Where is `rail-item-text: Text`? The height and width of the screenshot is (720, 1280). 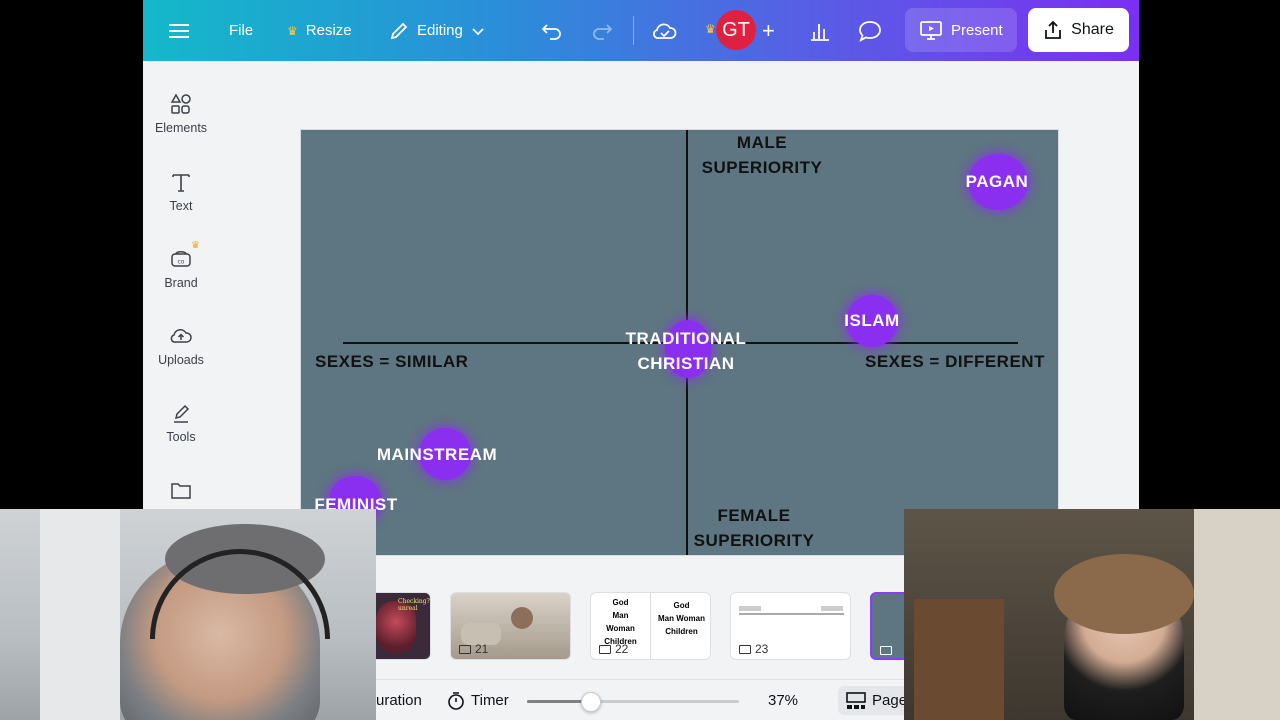 rail-item-text: Text is located at coordinates (181, 192).